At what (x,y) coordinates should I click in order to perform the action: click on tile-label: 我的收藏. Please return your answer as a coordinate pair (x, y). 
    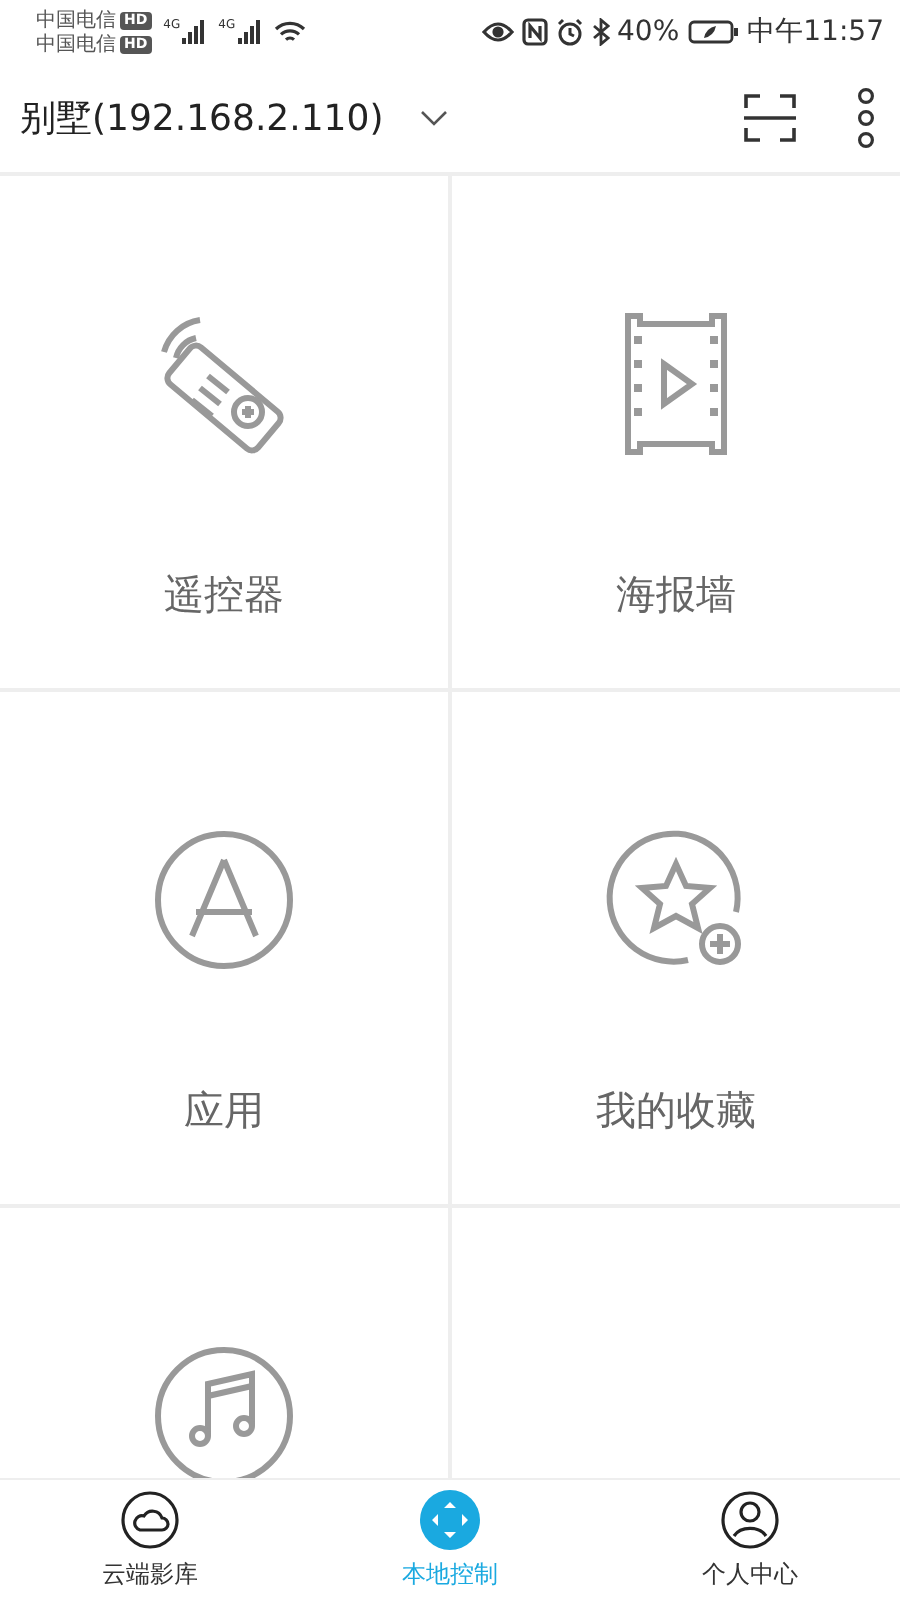
    Looking at the image, I should click on (676, 1111).